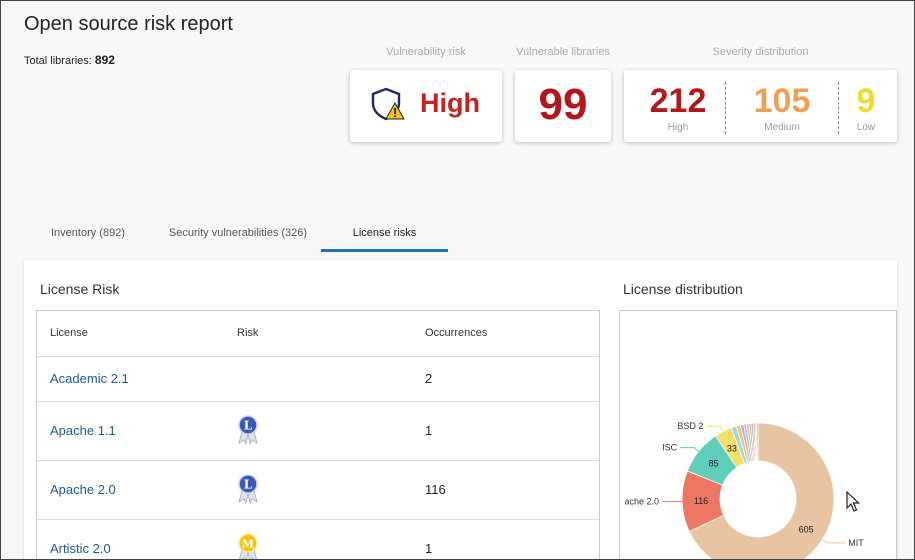 This screenshot has width=915, height=560. Describe the element at coordinates (238, 234) in the screenshot. I see `tab-security-vulnerabilities: Security vulnerabilities (326)` at that location.